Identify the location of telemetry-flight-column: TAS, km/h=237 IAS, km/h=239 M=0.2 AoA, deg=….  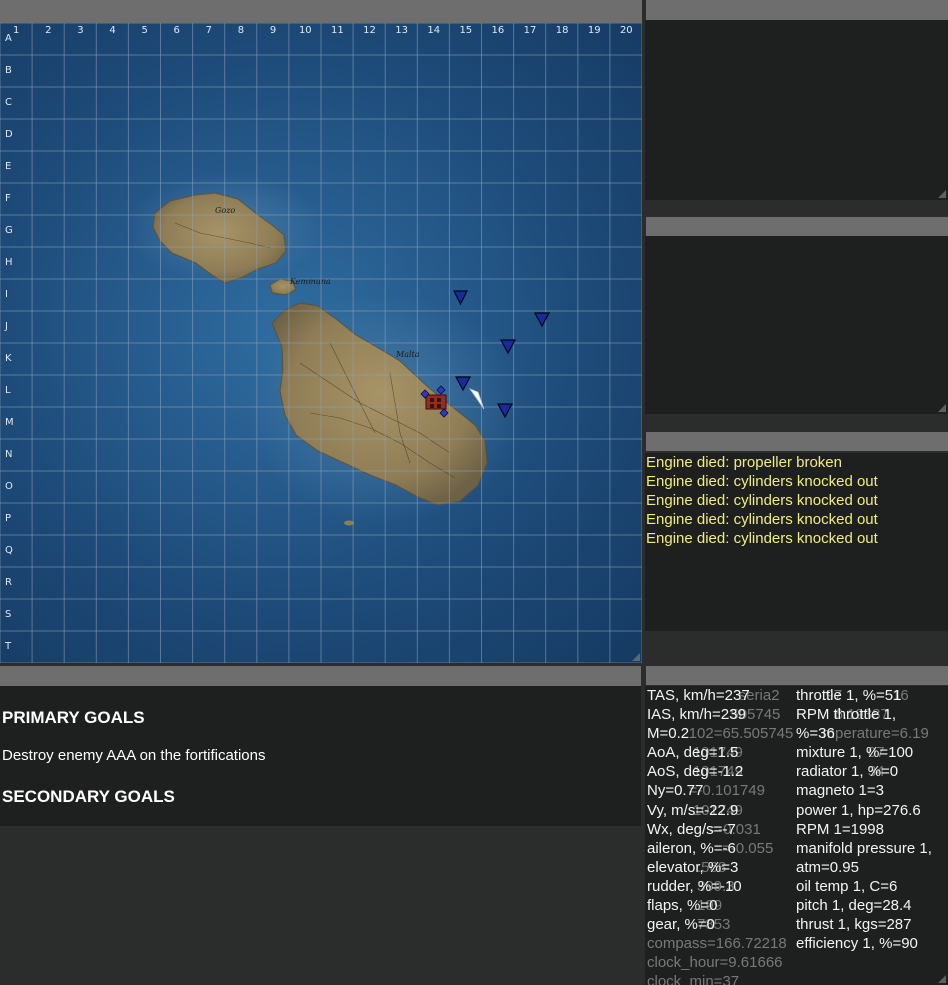
(698, 810).